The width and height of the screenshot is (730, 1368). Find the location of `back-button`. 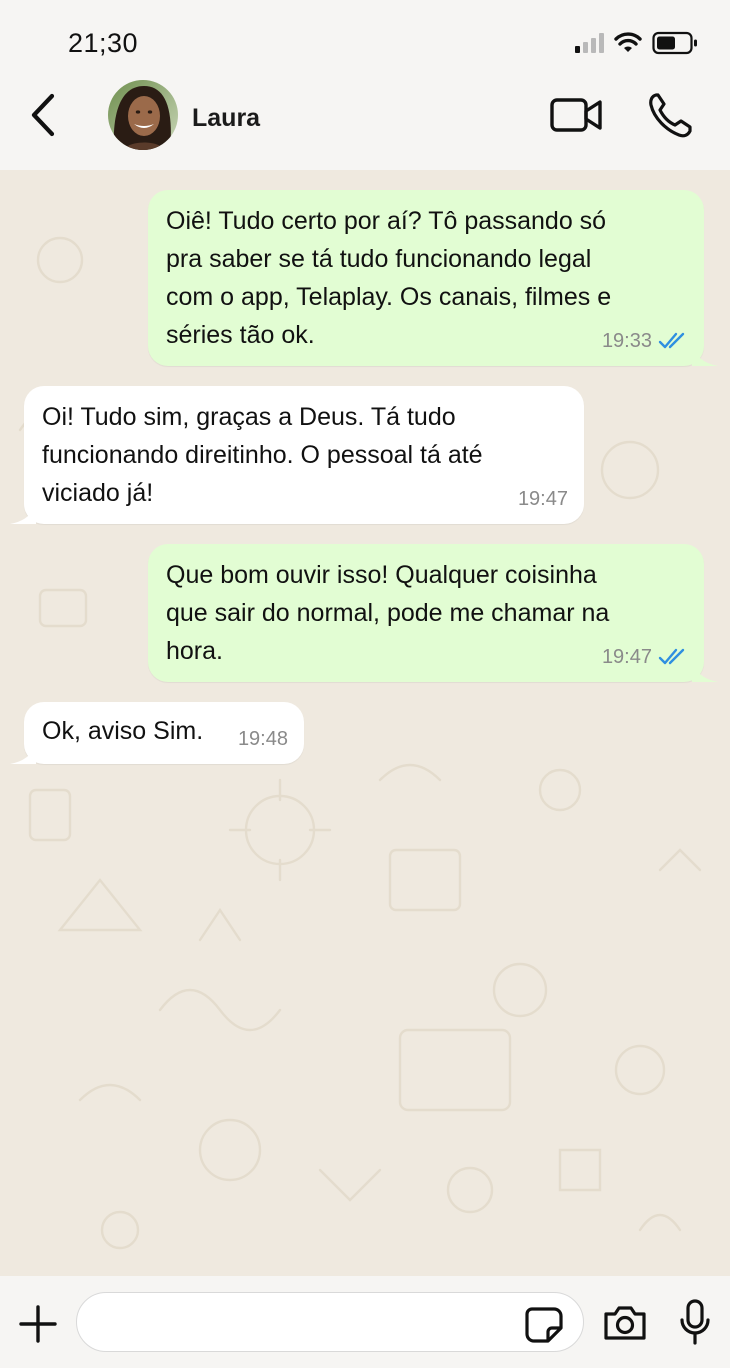

back-button is located at coordinates (44, 115).